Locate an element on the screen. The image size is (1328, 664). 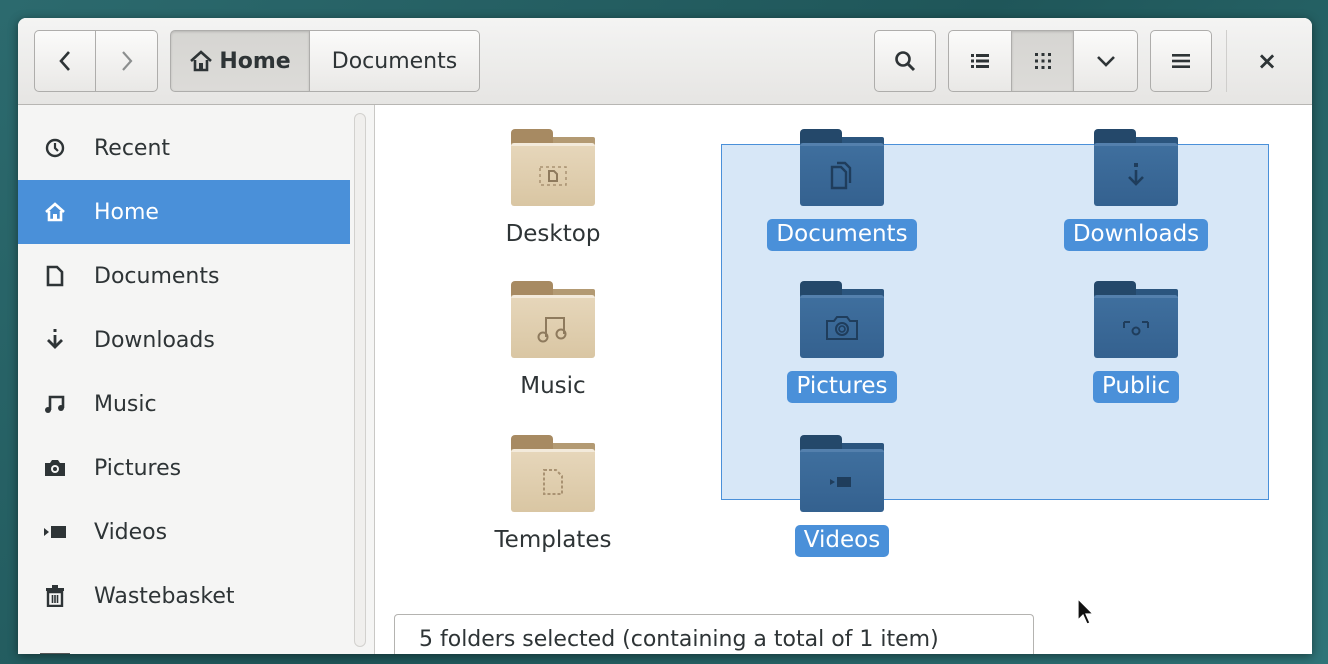
folder-item-music: Music is located at coordinates (553, 342).